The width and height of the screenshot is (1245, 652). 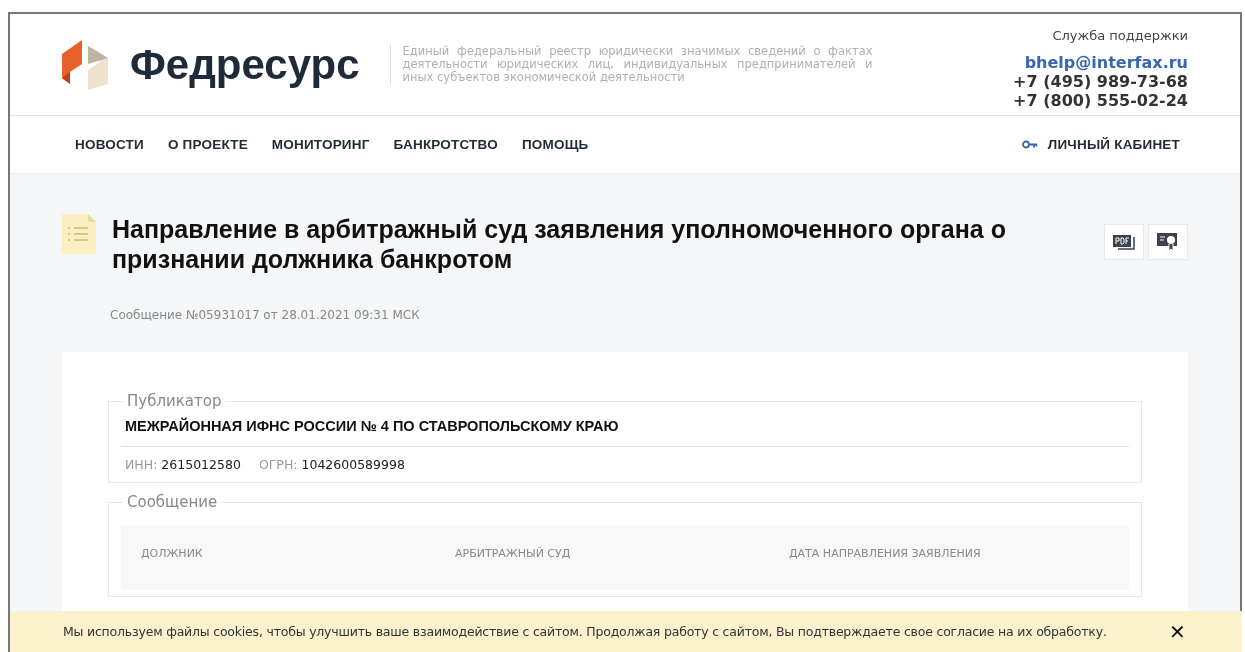 I want to click on logo-text: Федресурс, so click(x=245, y=64).